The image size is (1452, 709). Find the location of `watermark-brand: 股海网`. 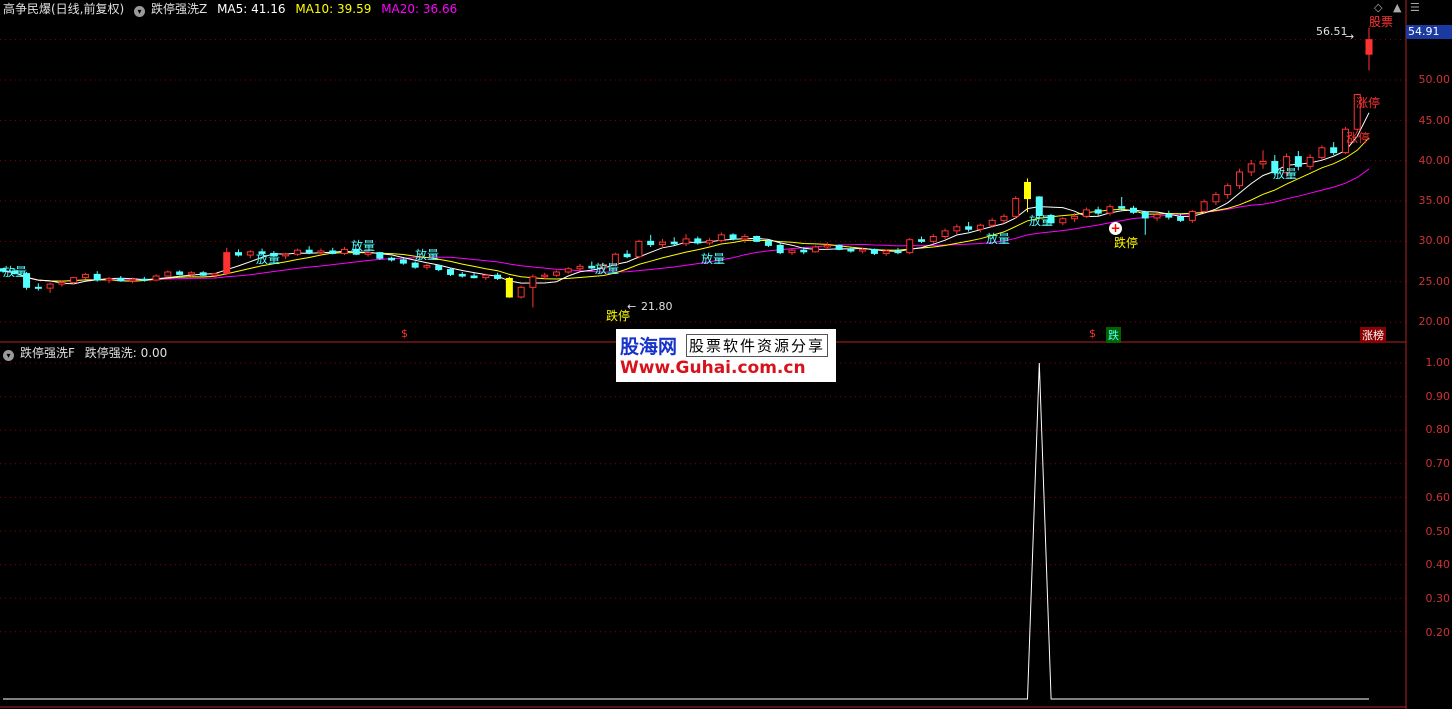

watermark-brand: 股海网 is located at coordinates (649, 347).